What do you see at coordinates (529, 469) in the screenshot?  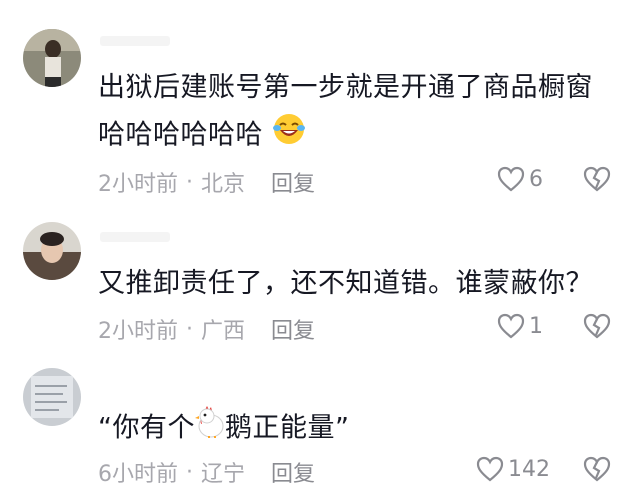 I see `like-count: 142` at bounding box center [529, 469].